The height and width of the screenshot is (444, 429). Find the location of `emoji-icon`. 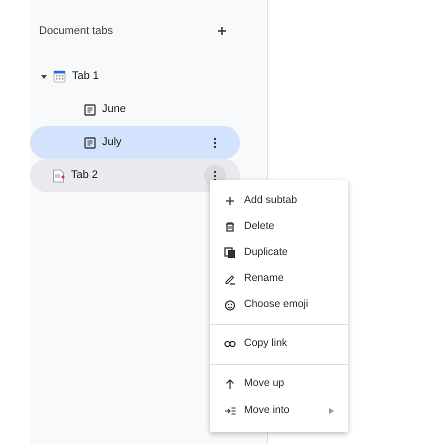

emoji-icon is located at coordinates (230, 305).